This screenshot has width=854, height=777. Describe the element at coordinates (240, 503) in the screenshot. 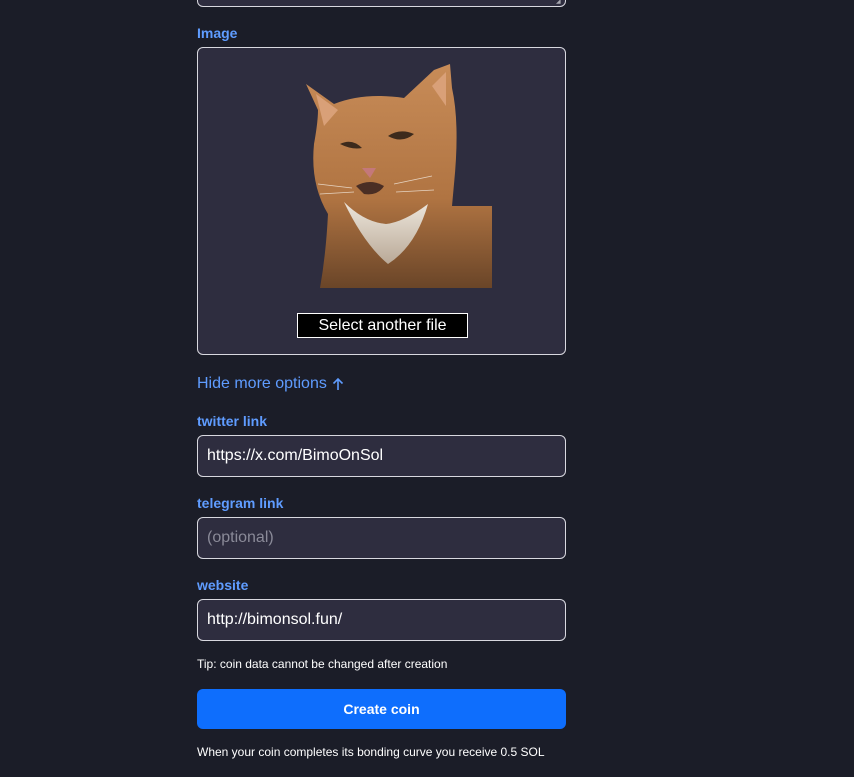

I see `telegram-link-label: telegram link` at that location.